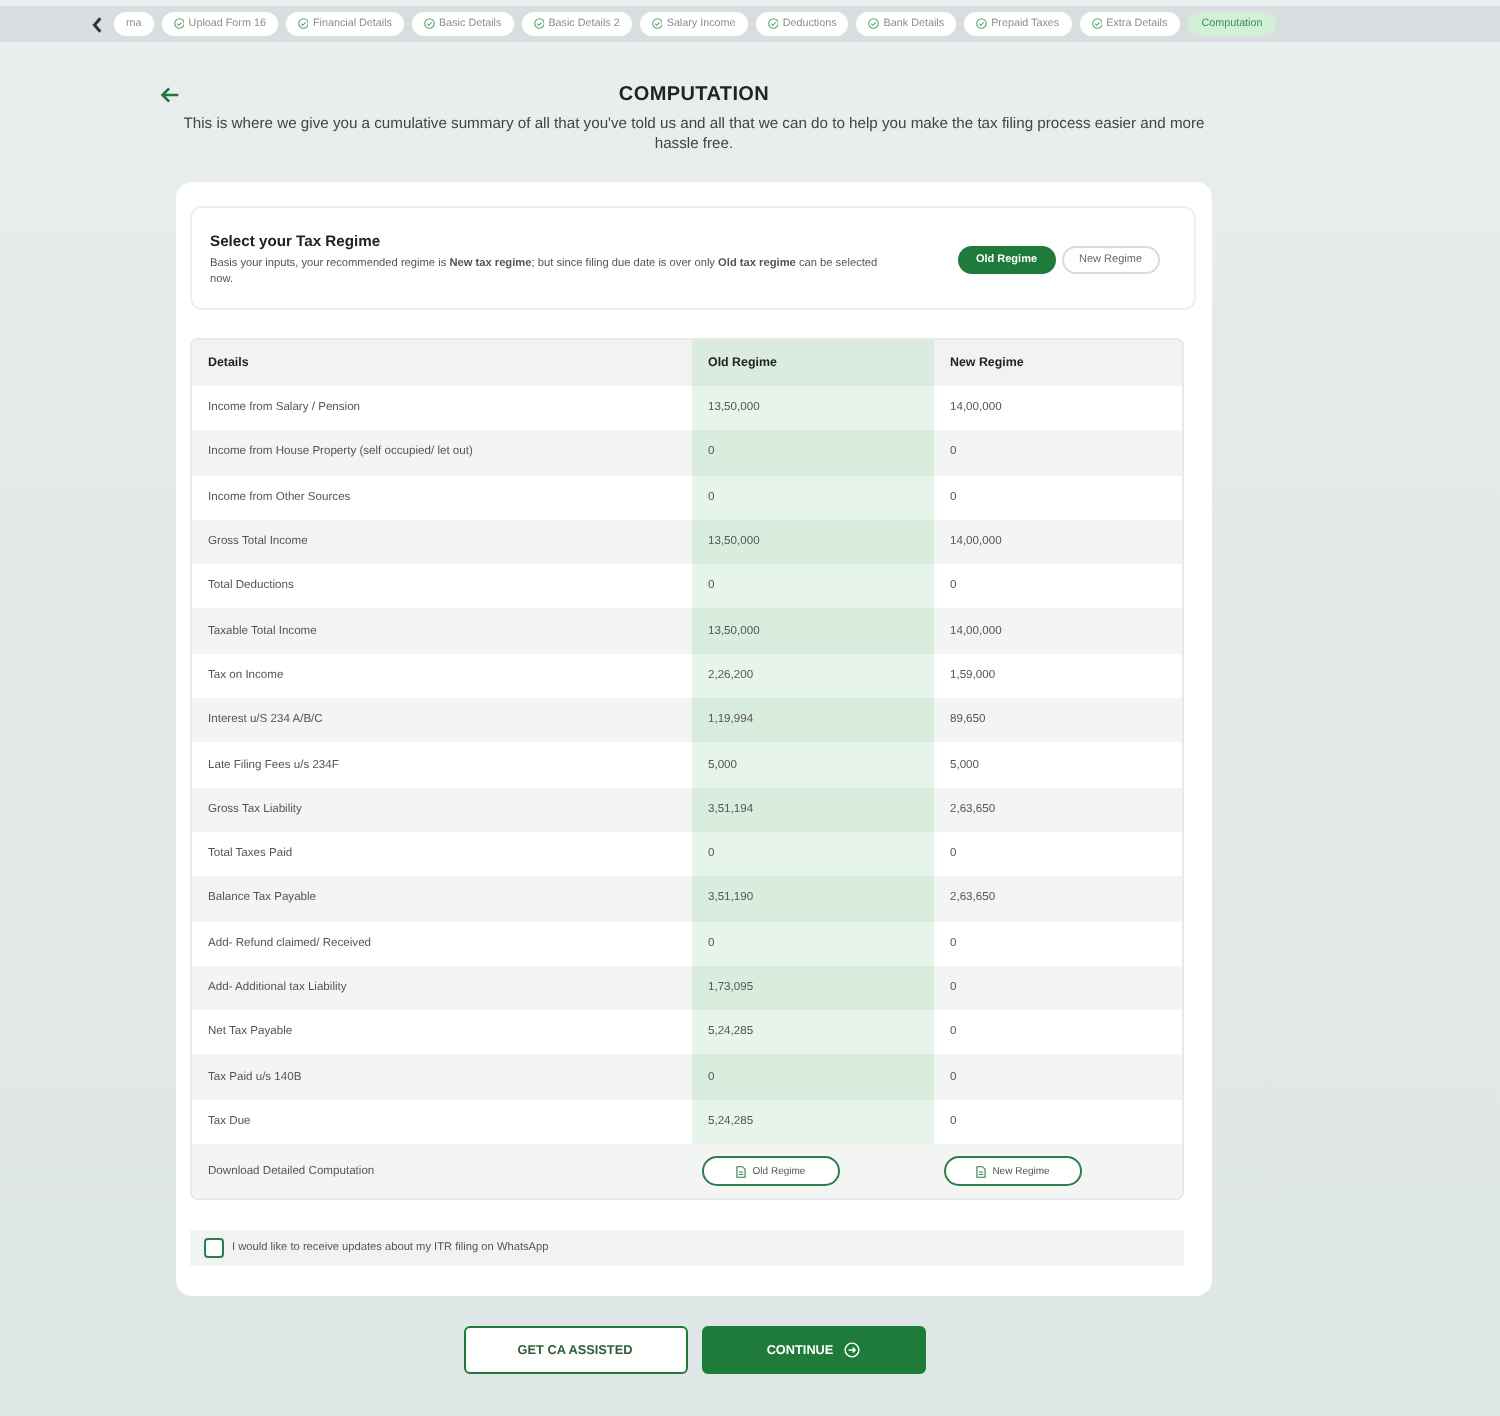 The height and width of the screenshot is (1416, 1500). What do you see at coordinates (694, 95) in the screenshot?
I see `page-title: COMPUTATION` at bounding box center [694, 95].